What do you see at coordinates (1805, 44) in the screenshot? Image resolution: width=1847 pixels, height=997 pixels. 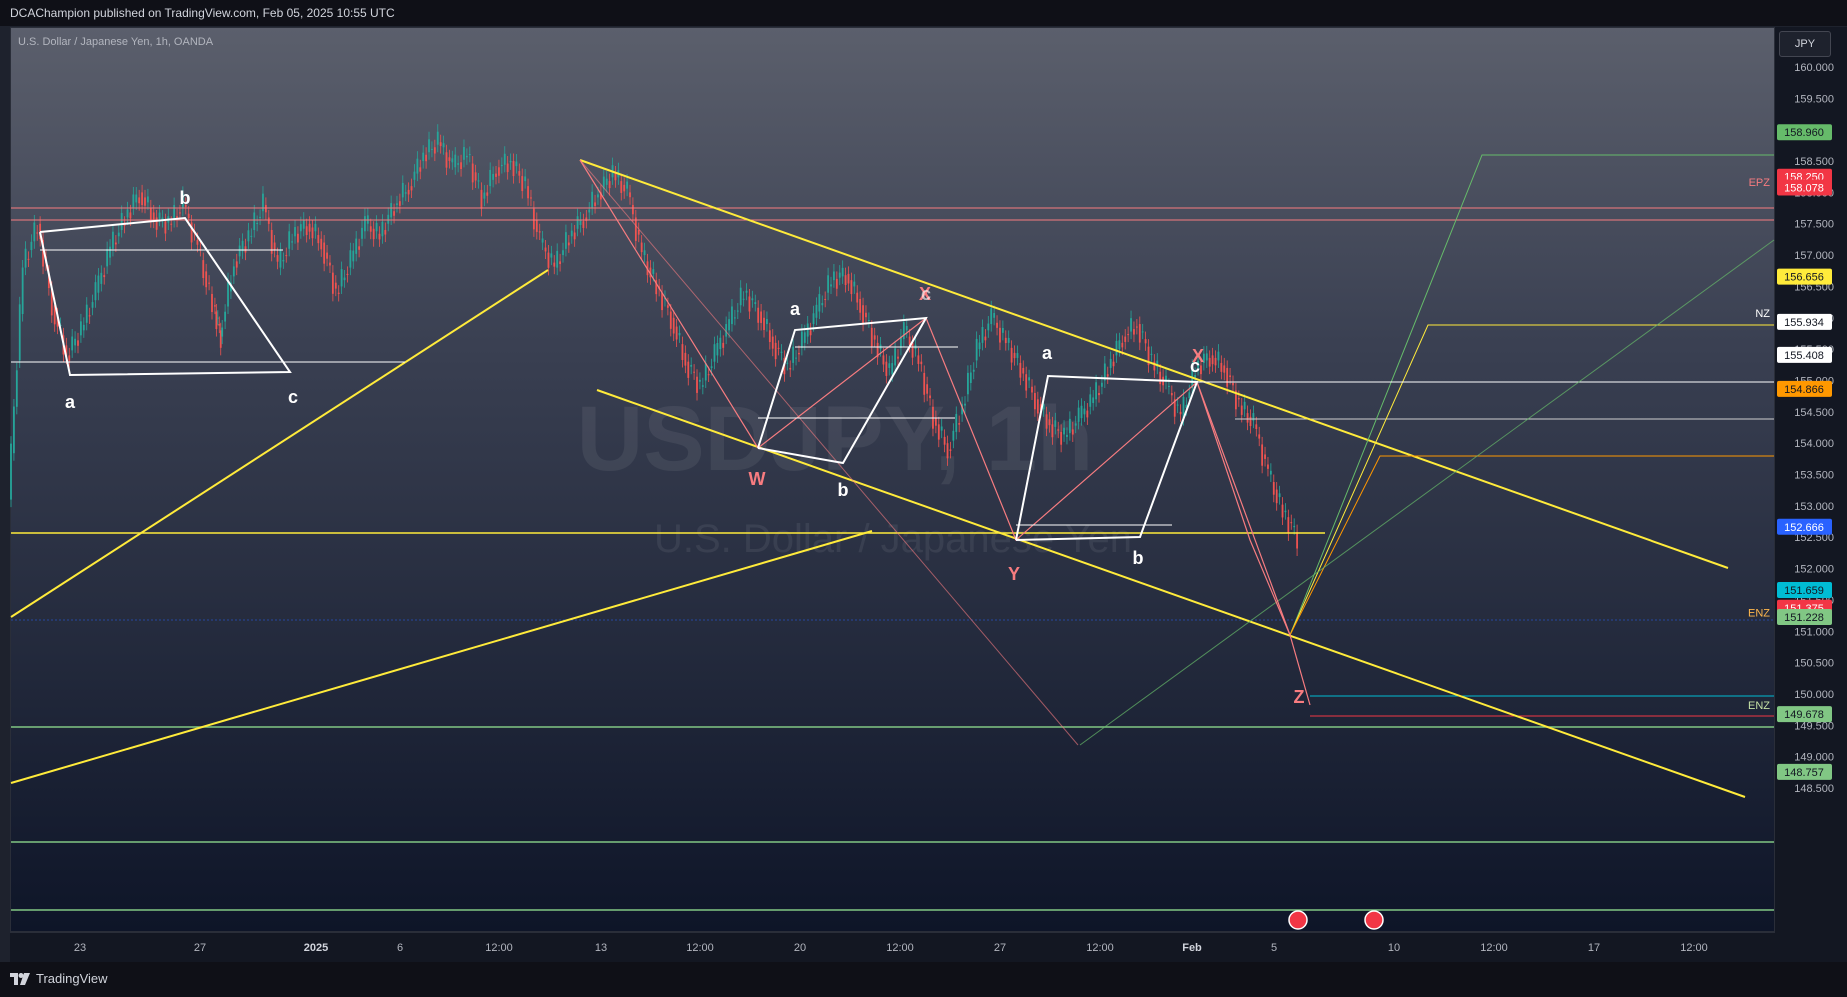 I see `currency-selector: JPY` at bounding box center [1805, 44].